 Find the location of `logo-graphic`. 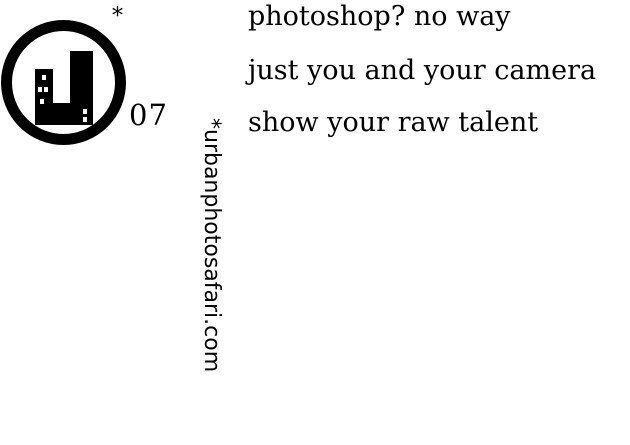

logo-graphic is located at coordinates (63, 82).